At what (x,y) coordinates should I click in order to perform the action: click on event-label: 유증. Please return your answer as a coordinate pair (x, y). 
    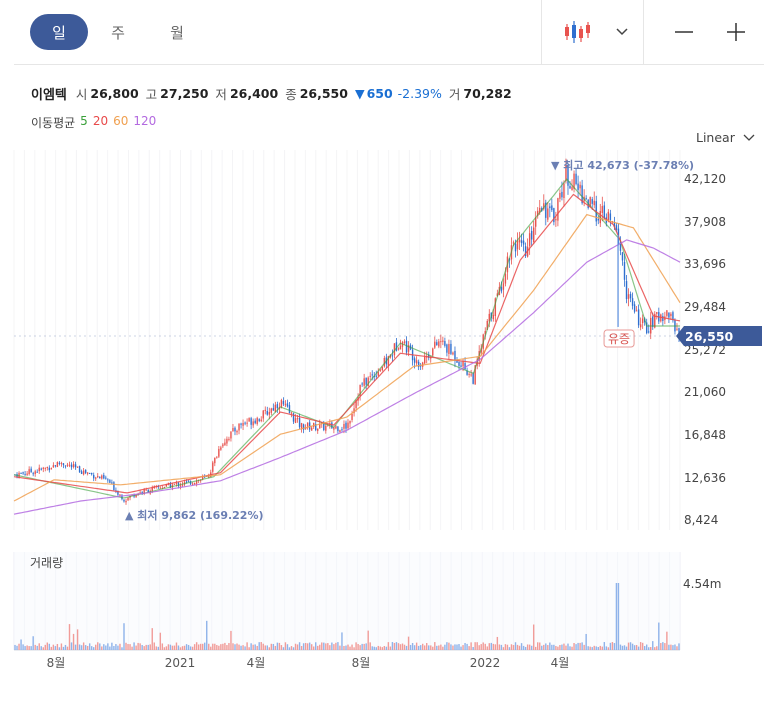
    Looking at the image, I should click on (619, 339).